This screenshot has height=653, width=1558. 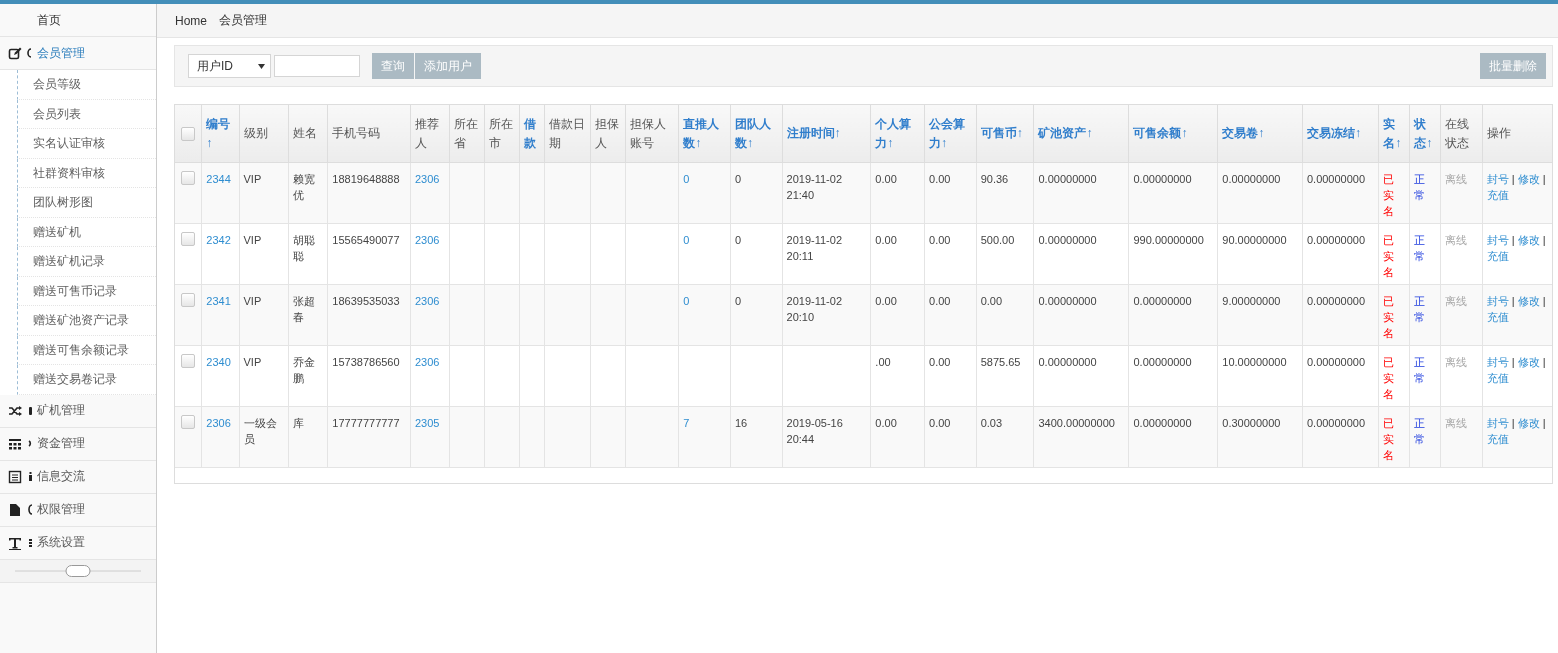 I want to click on table-cell: 乔金鹏, so click(x=304, y=370).